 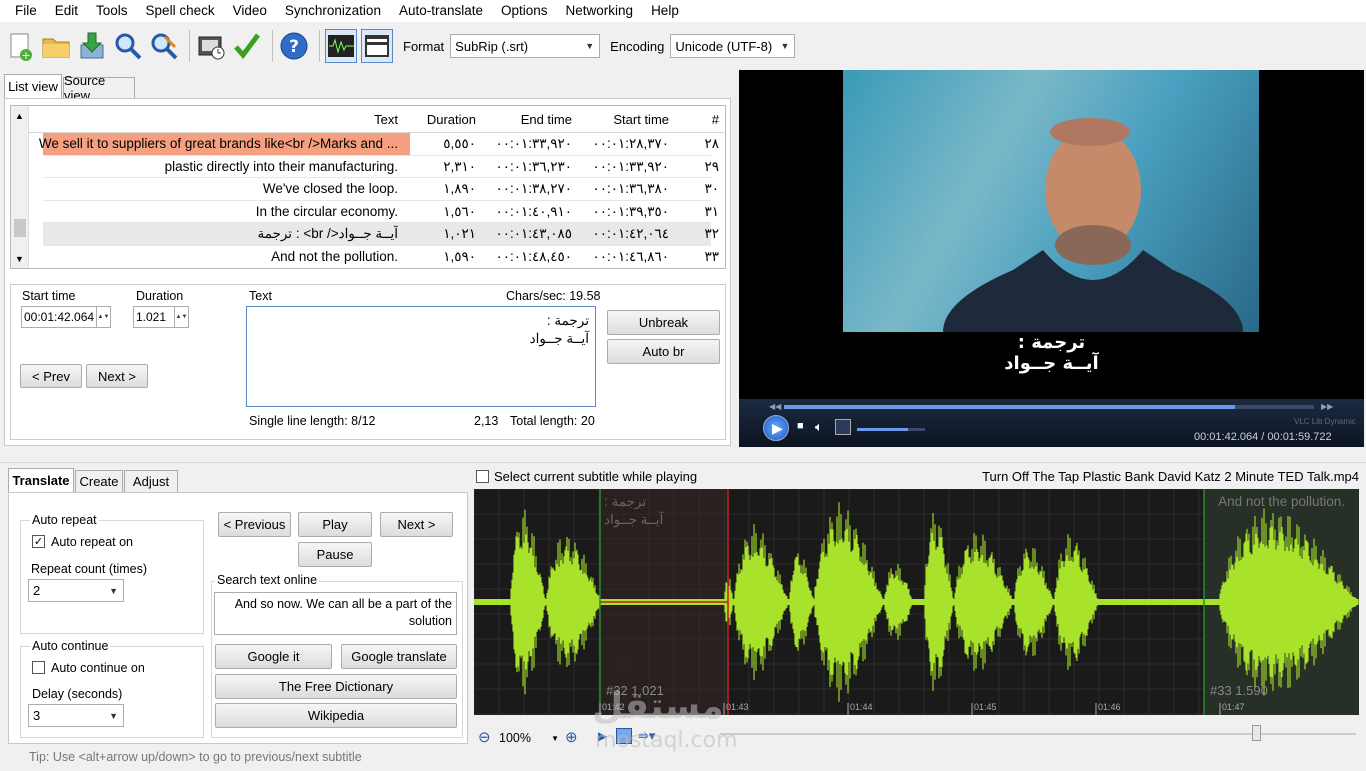 What do you see at coordinates (399, 656) in the screenshot?
I see `google-translate-button: Google translate` at bounding box center [399, 656].